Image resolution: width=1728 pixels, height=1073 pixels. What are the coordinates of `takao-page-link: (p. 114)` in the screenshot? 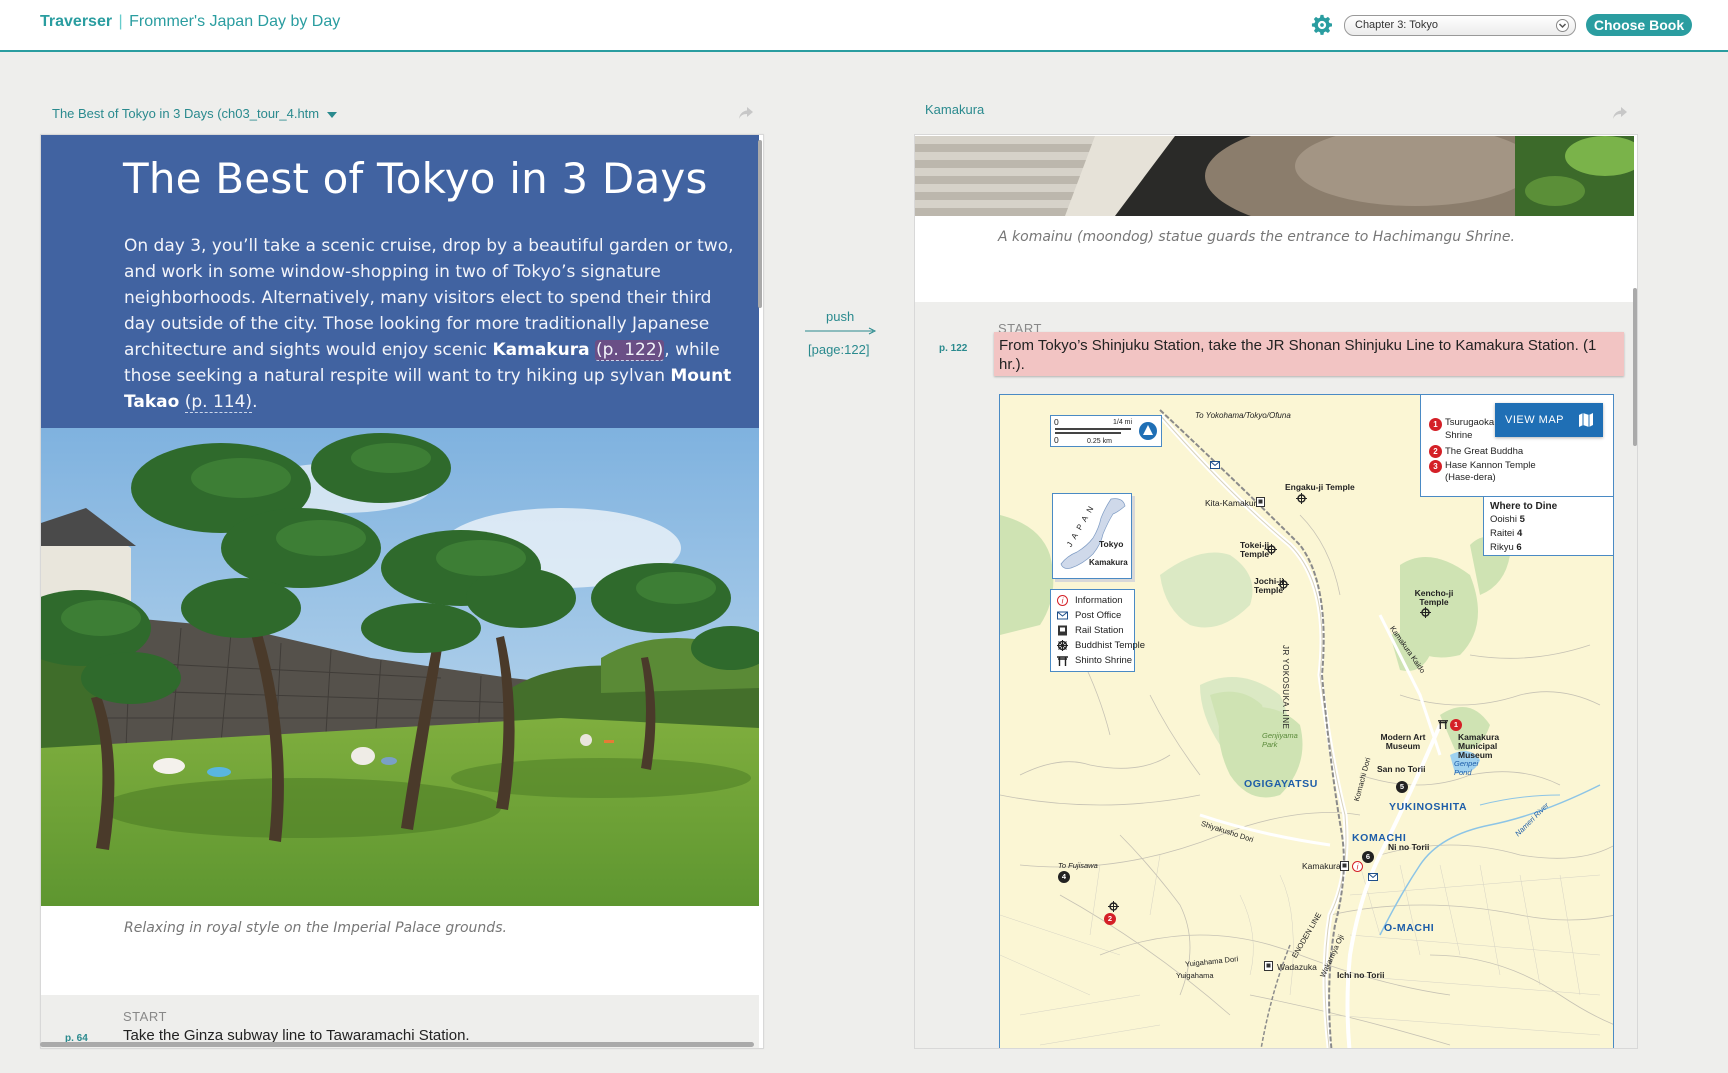 It's located at (218, 402).